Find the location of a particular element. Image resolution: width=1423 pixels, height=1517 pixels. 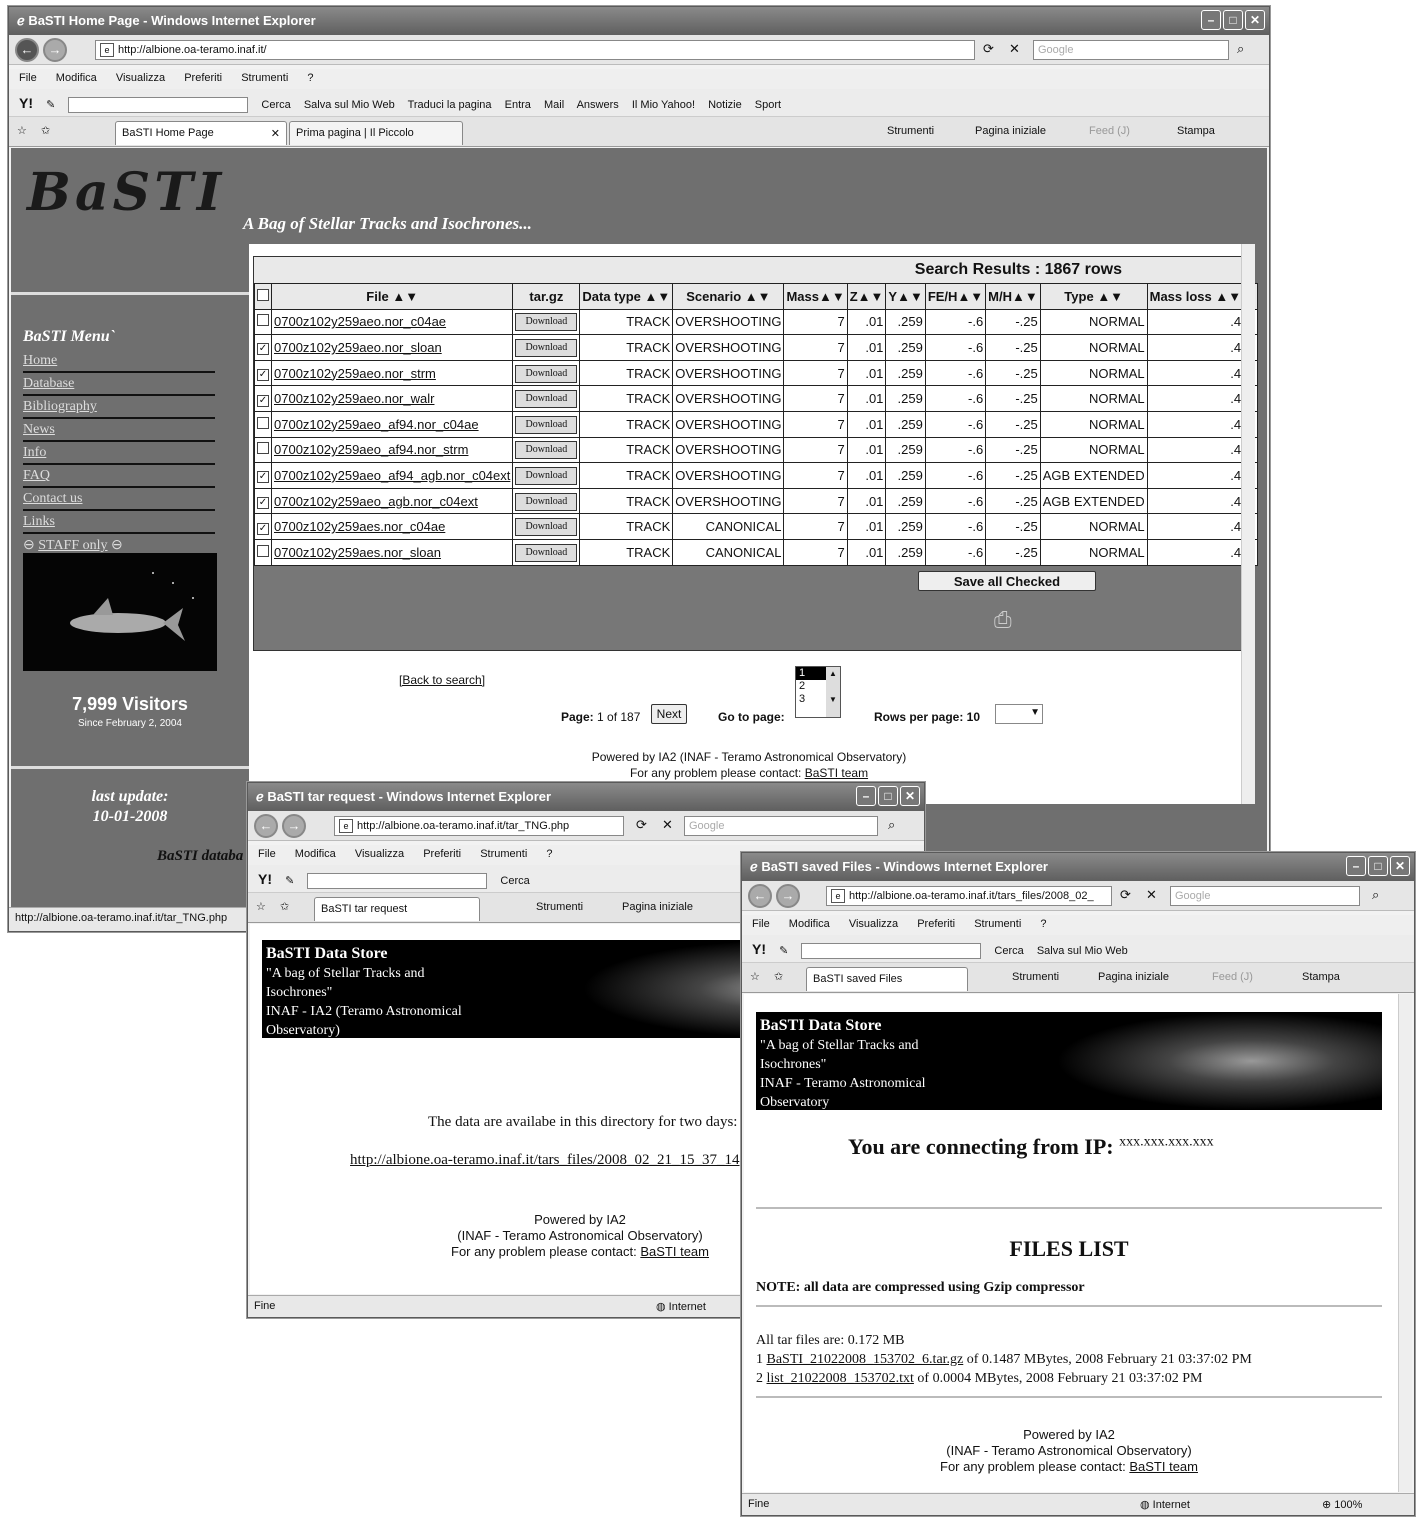

save-all-checked-button: Save all Checked is located at coordinates (1007, 581).